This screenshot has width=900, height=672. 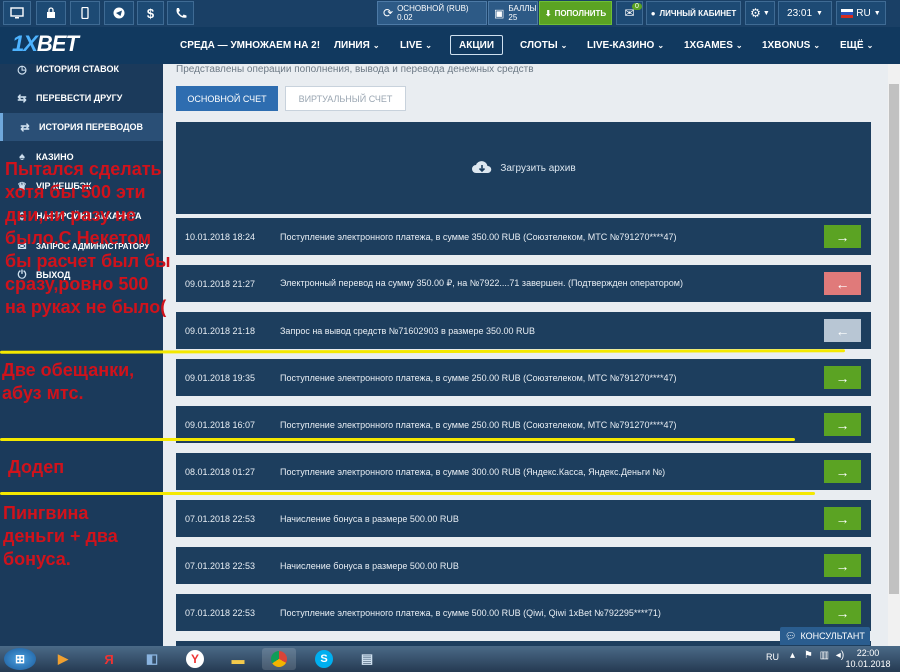 I want to click on windows-icon: ⊞, so click(x=20, y=659).